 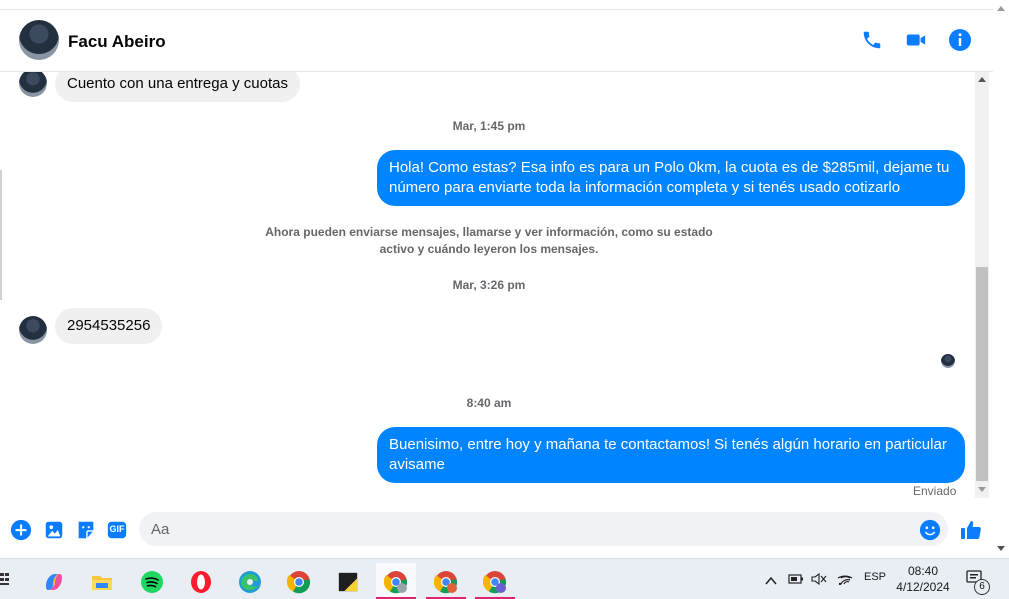 I want to click on chrome-profile-r-icon, so click(x=446, y=581).